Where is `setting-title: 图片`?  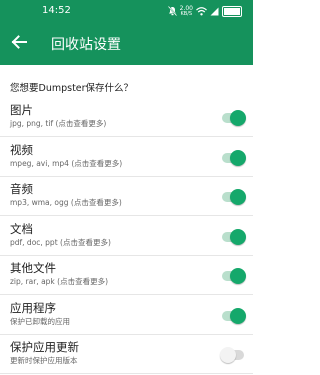
setting-title: 图片 is located at coordinates (21, 110).